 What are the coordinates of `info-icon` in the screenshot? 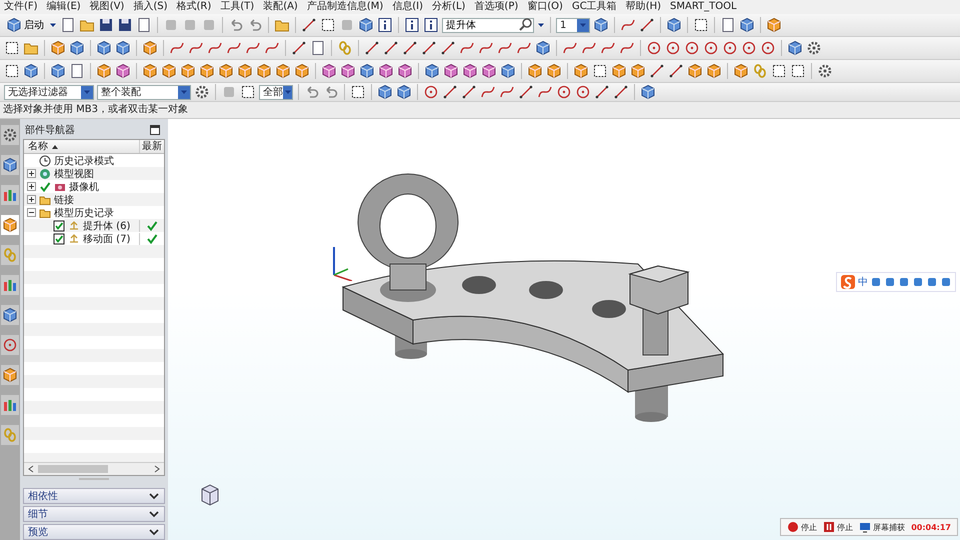 It's located at (385, 25).